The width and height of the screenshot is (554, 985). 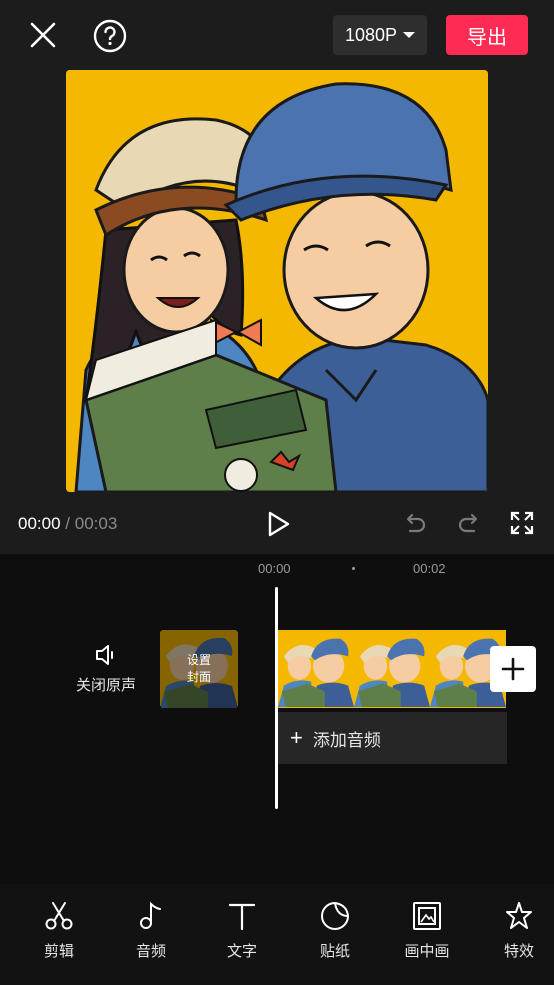 I want to click on fullscreen-button, so click(x=522, y=523).